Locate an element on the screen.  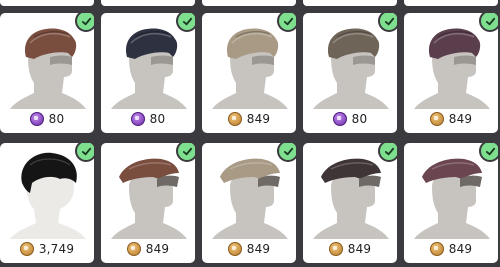
hairstyle-card: 3,749 is located at coordinates (47, 203).